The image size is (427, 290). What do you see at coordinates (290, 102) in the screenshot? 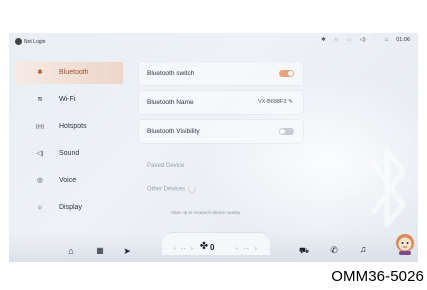
I see `edit-icon: ✎` at bounding box center [290, 102].